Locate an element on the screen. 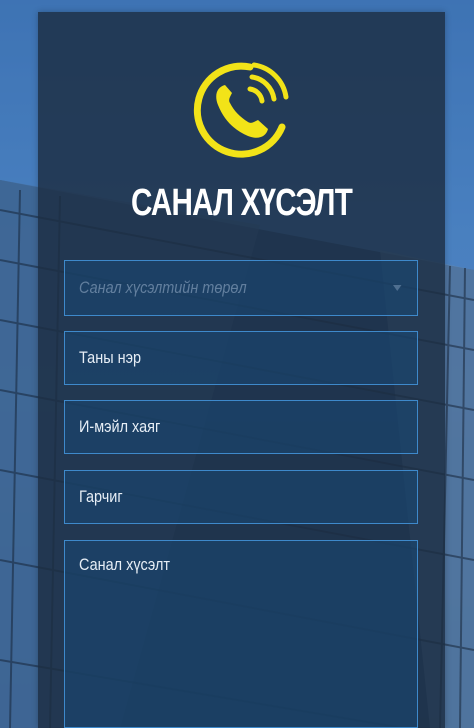 This screenshot has width=474, height=728. message-placeholder: Санал хүсэлт is located at coordinates (125, 564).